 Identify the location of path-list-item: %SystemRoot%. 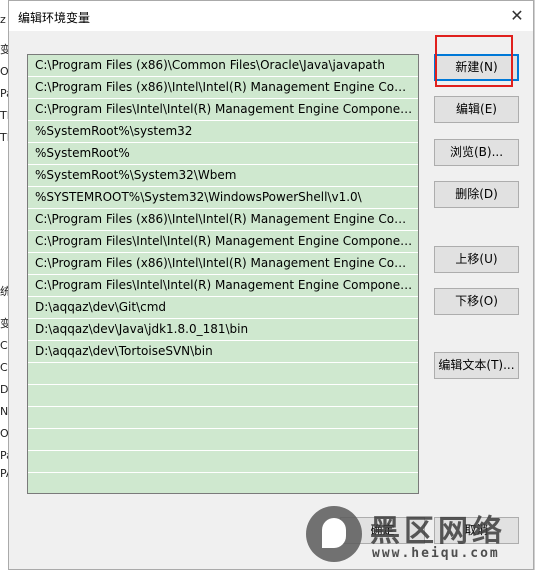
(223, 154).